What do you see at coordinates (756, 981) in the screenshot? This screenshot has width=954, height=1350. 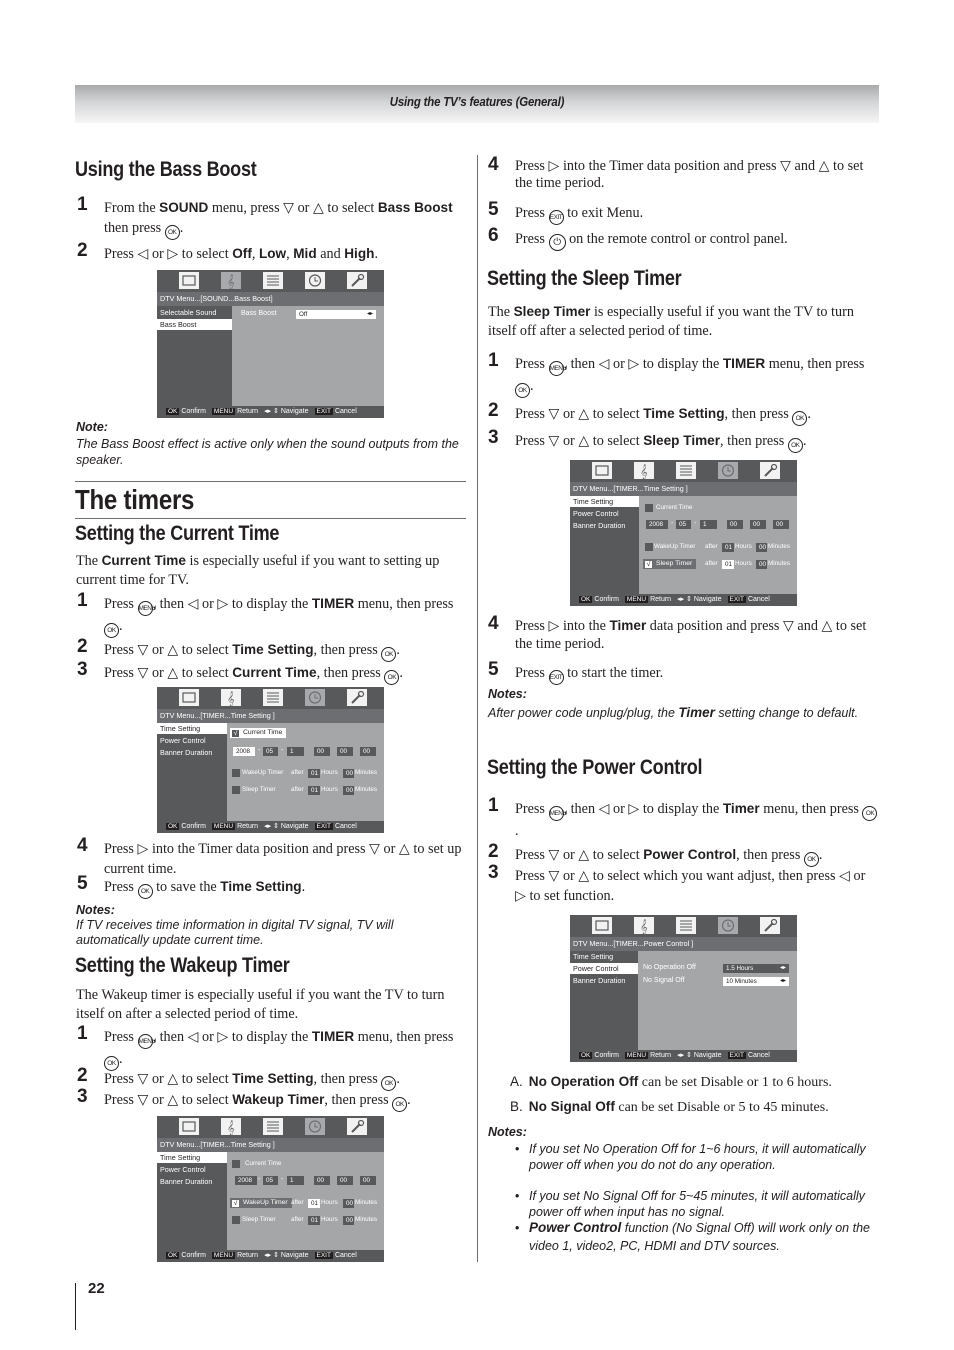 I see `no-signal-off-field: 10 Minutes ◂▸` at bounding box center [756, 981].